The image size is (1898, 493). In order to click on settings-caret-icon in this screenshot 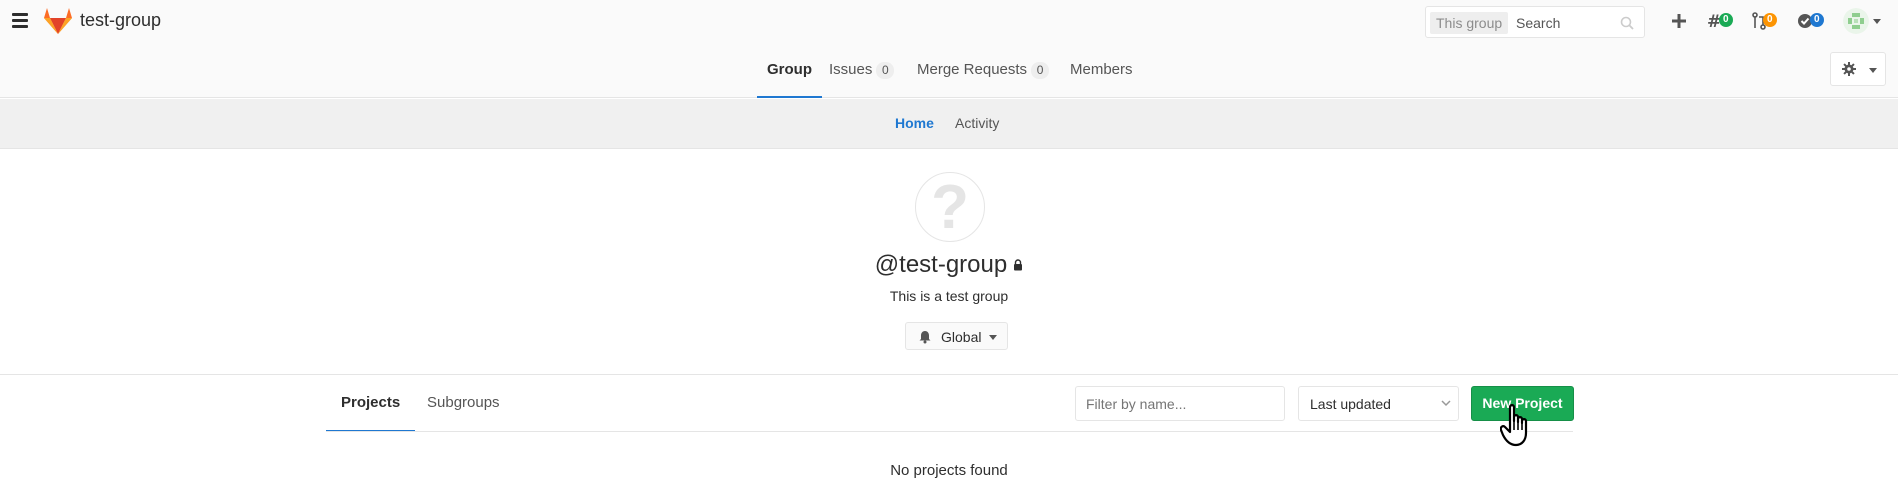, I will do `click(1873, 70)`.